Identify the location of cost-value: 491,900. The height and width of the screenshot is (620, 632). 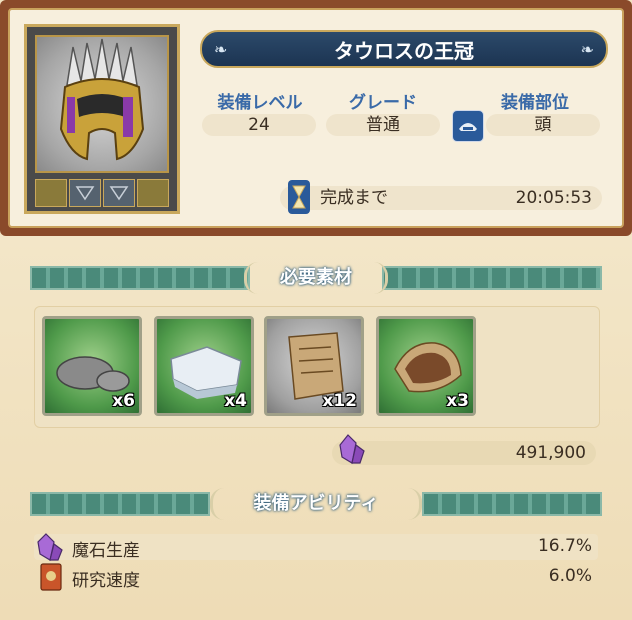
(550, 453).